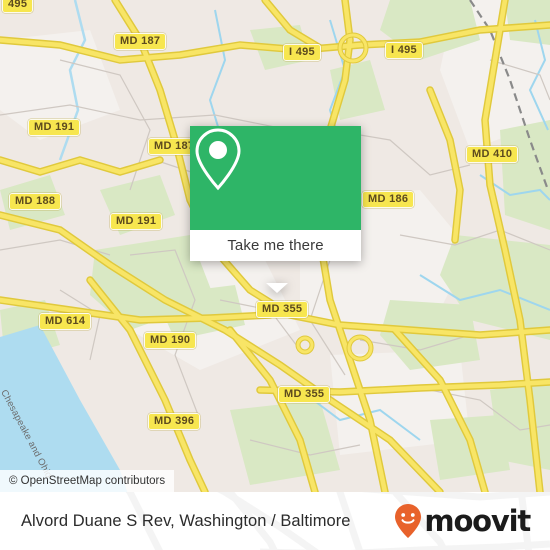 The image size is (550, 550). I want to click on take-me-there-label: Take me there, so click(275, 245).